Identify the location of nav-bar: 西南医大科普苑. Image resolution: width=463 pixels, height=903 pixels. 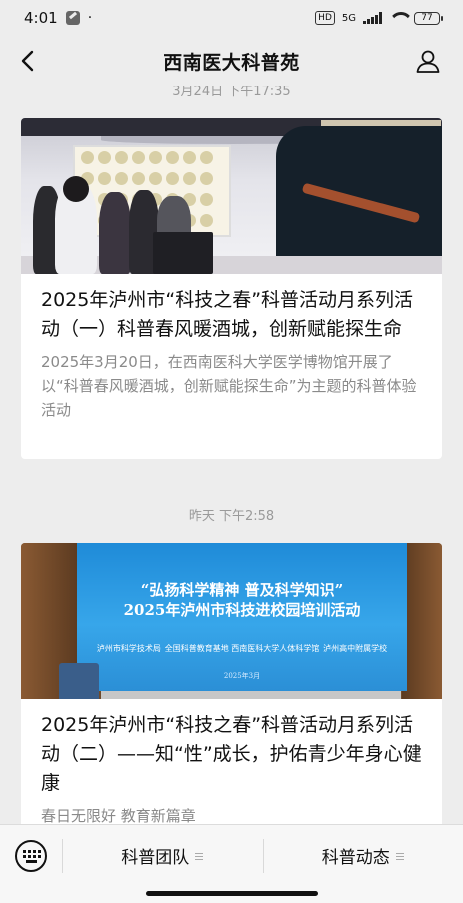
(231, 61).